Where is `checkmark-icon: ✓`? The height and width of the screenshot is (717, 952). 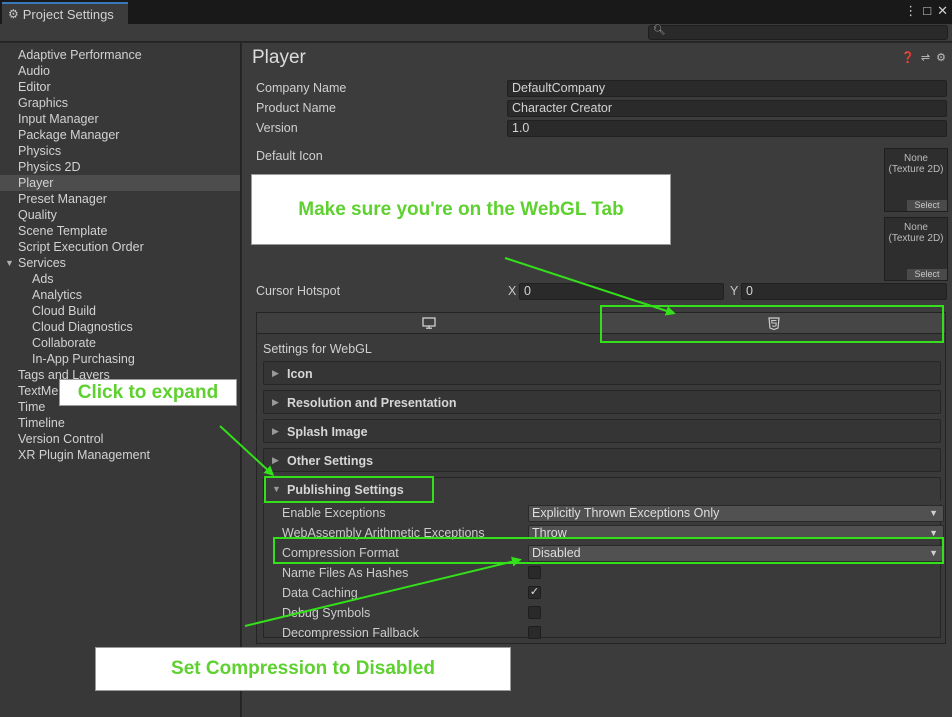
checkmark-icon: ✓ is located at coordinates (534, 592).